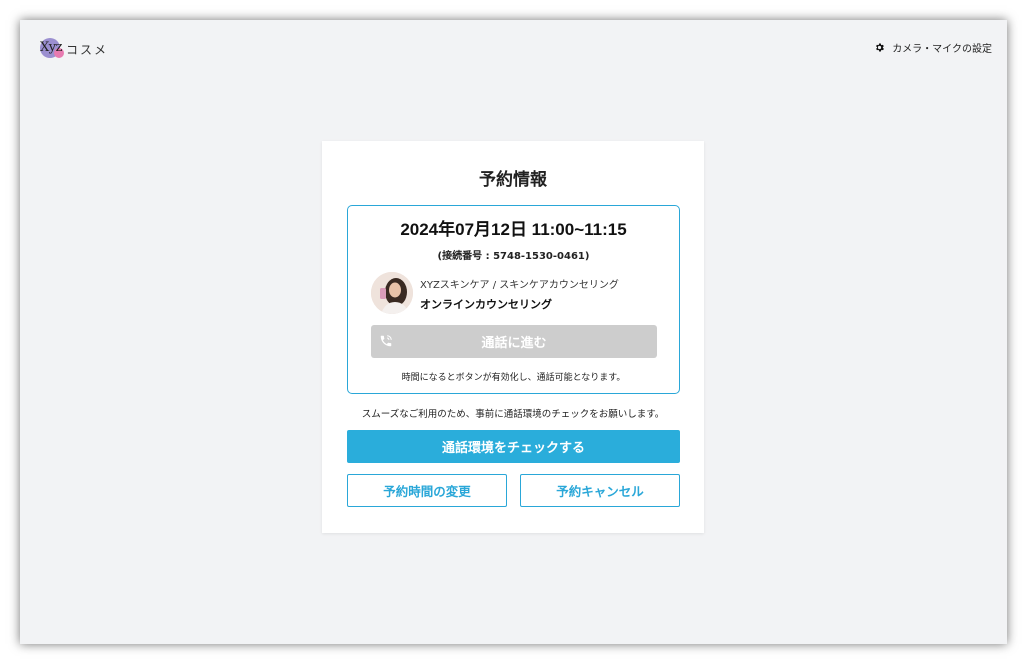  What do you see at coordinates (427, 490) in the screenshot?
I see `change-reservation-time-button: 予約時間の変更` at bounding box center [427, 490].